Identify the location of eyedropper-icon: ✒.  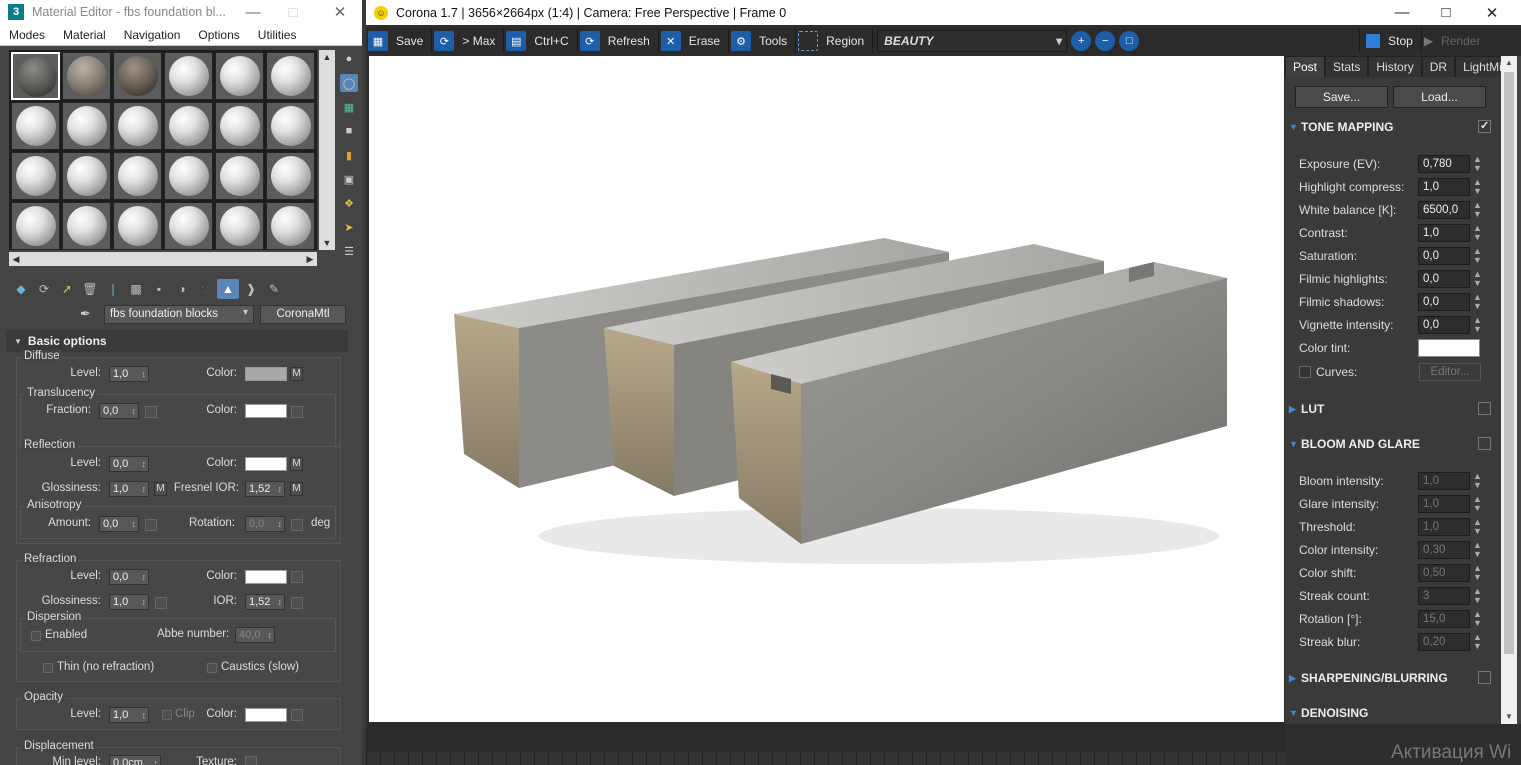
(92, 314).